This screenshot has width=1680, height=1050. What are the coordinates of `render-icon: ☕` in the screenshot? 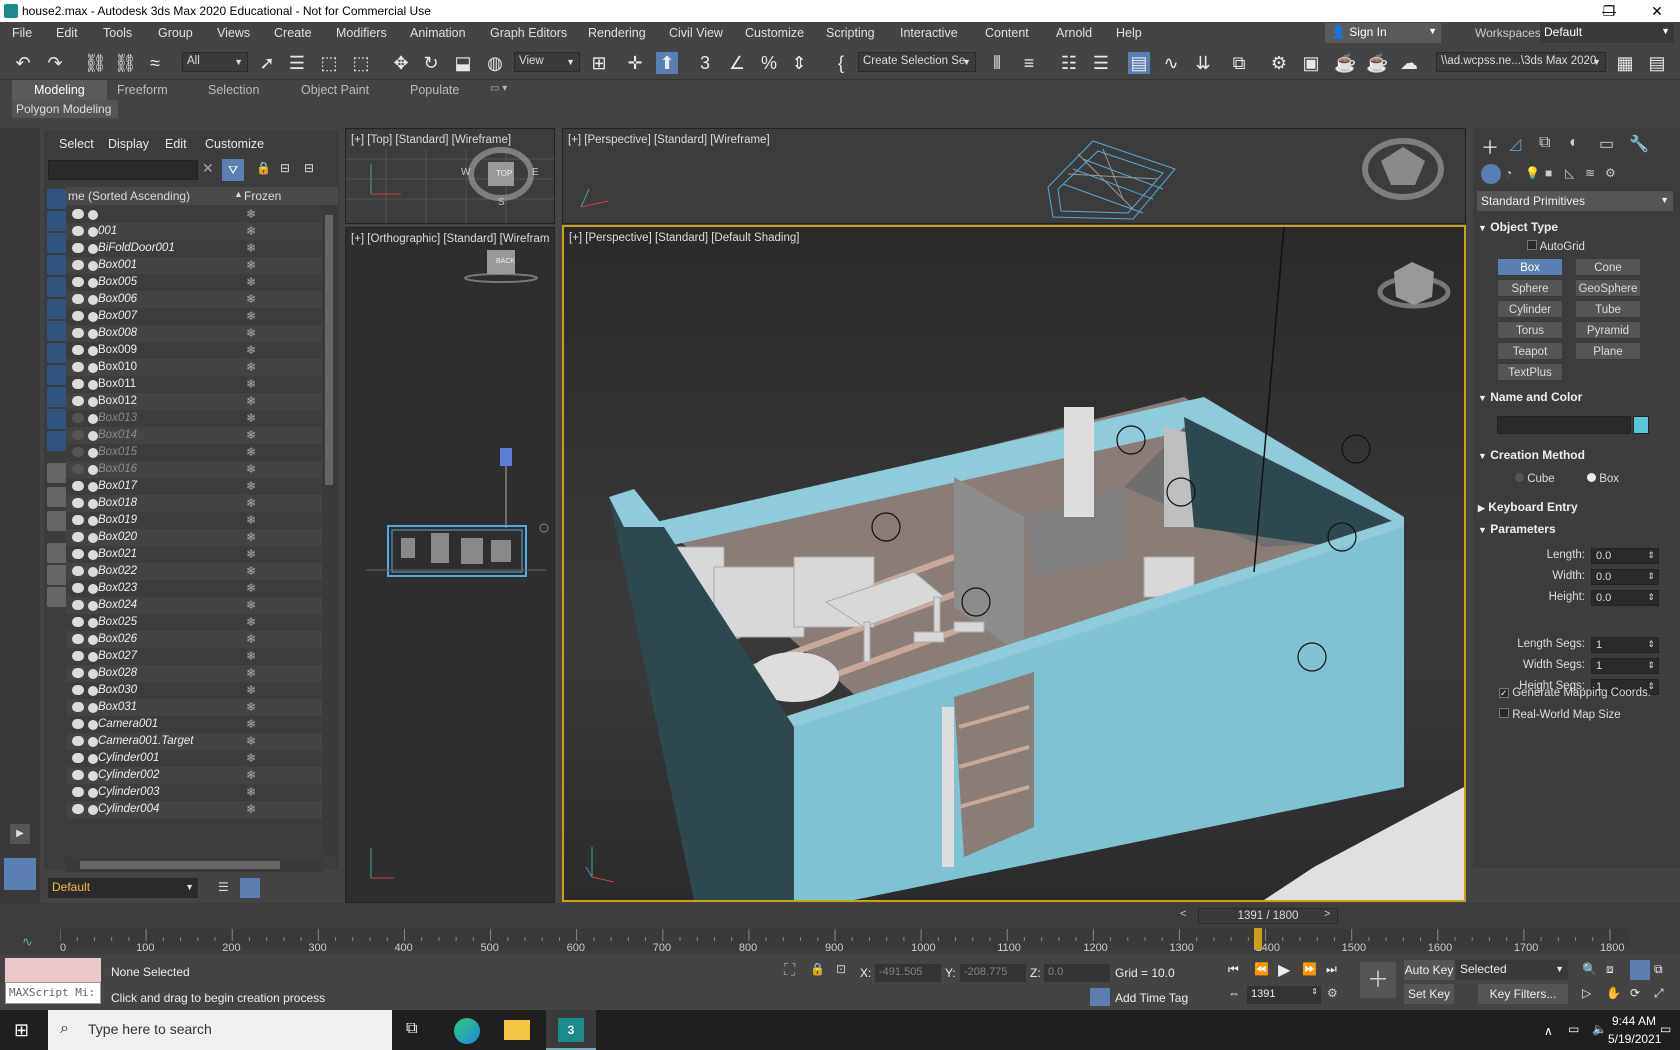 It's located at (1345, 63).